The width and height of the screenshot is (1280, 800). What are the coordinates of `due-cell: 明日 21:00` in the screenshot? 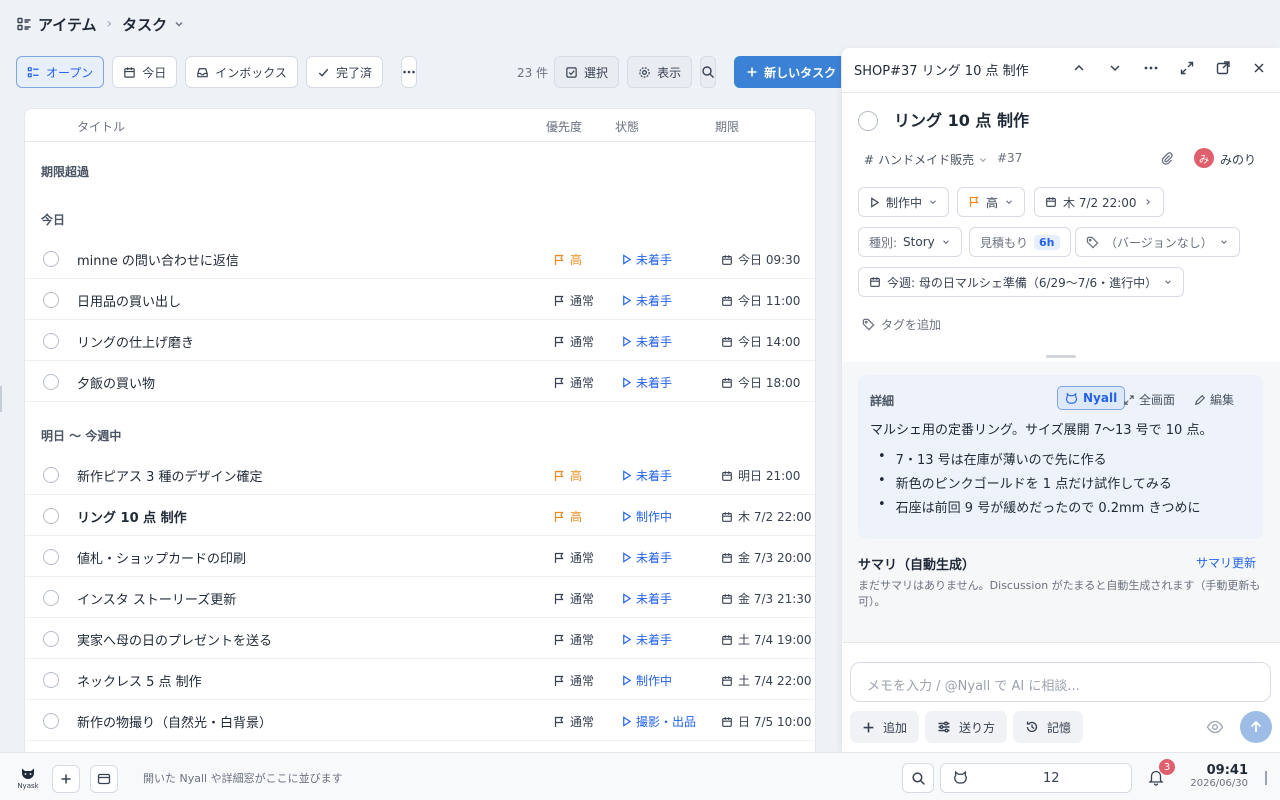 It's located at (760, 475).